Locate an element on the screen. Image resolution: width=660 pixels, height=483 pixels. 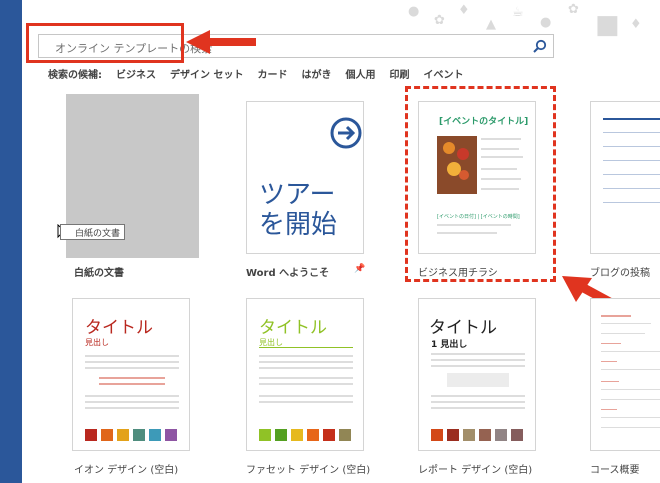
template-caption: イオン デザイン (空白) is located at coordinates (126, 470).